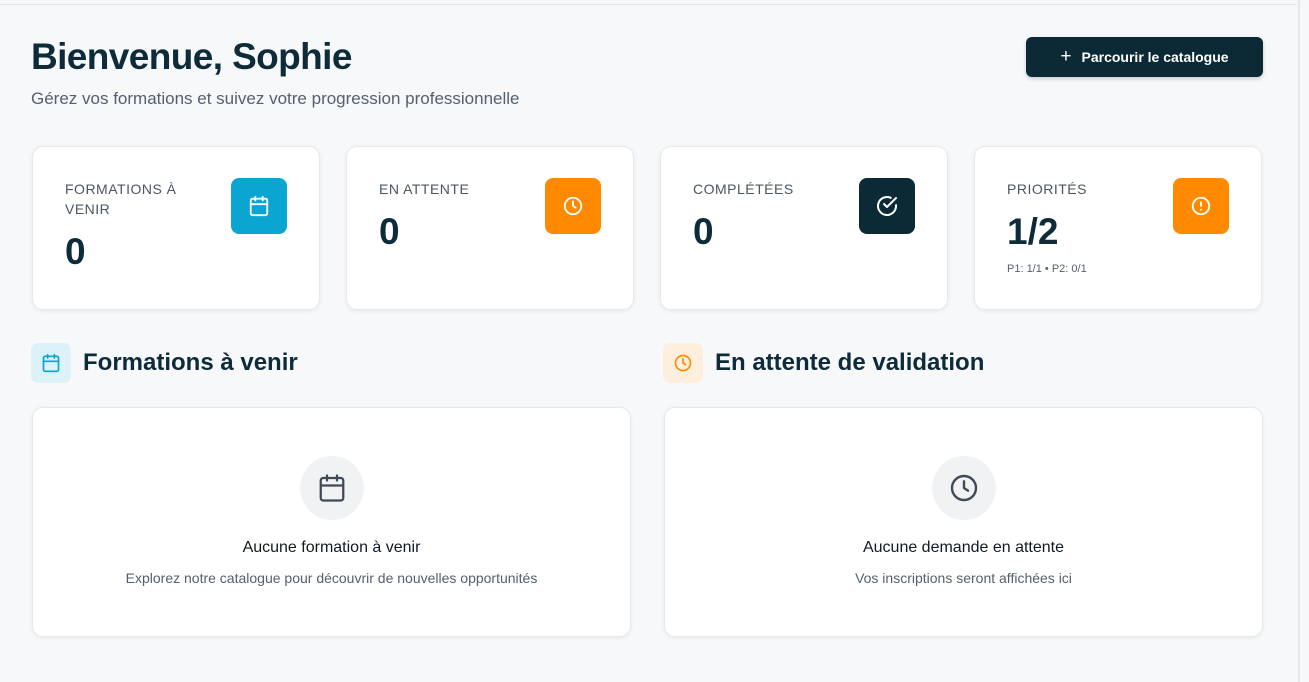  Describe the element at coordinates (331, 547) in the screenshot. I see `empty-state-title: Aucune formation à venir` at that location.